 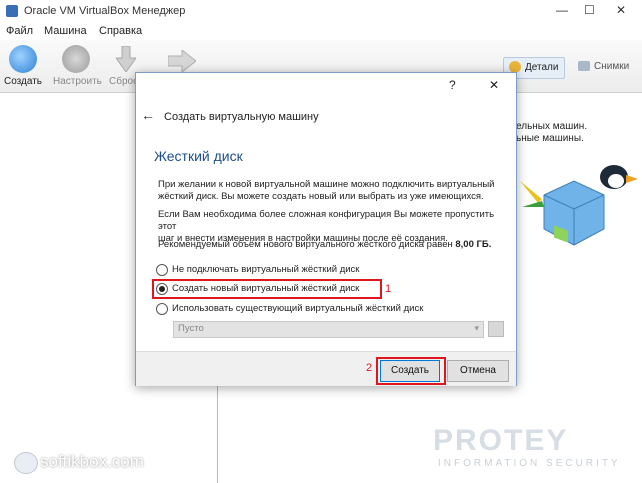 I want to click on option-no-disk: Не подключать виртуальный жёсткий диск, so click(x=316, y=270).